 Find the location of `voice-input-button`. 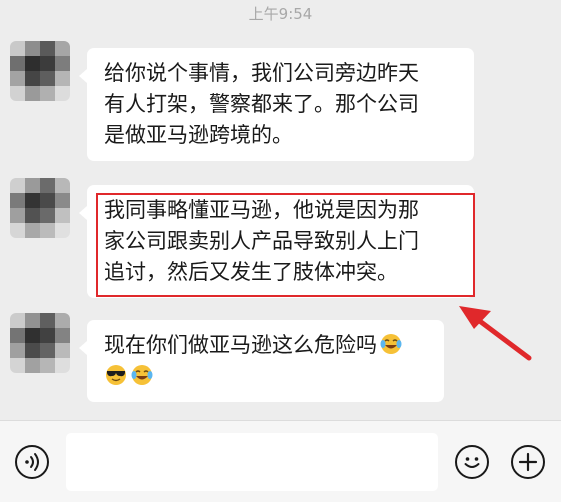

voice-input-button is located at coordinates (32, 462).